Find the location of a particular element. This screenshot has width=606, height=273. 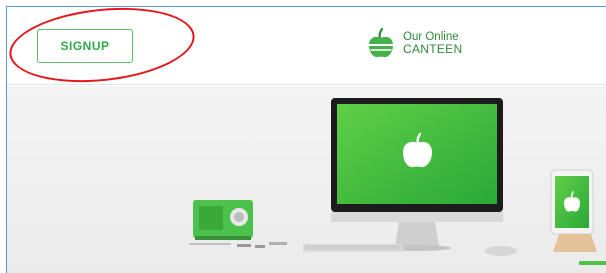

brand-name: Our Online CANTEEN is located at coordinates (432, 43).